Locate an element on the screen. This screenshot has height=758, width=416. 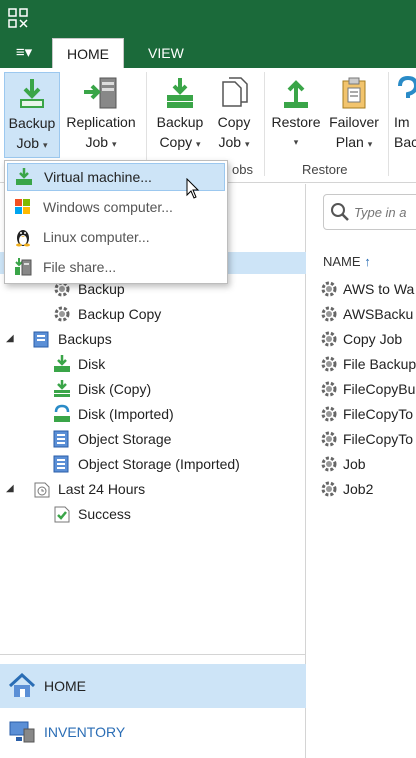
restore-button: Restore ▾ is located at coordinates (296, 115).